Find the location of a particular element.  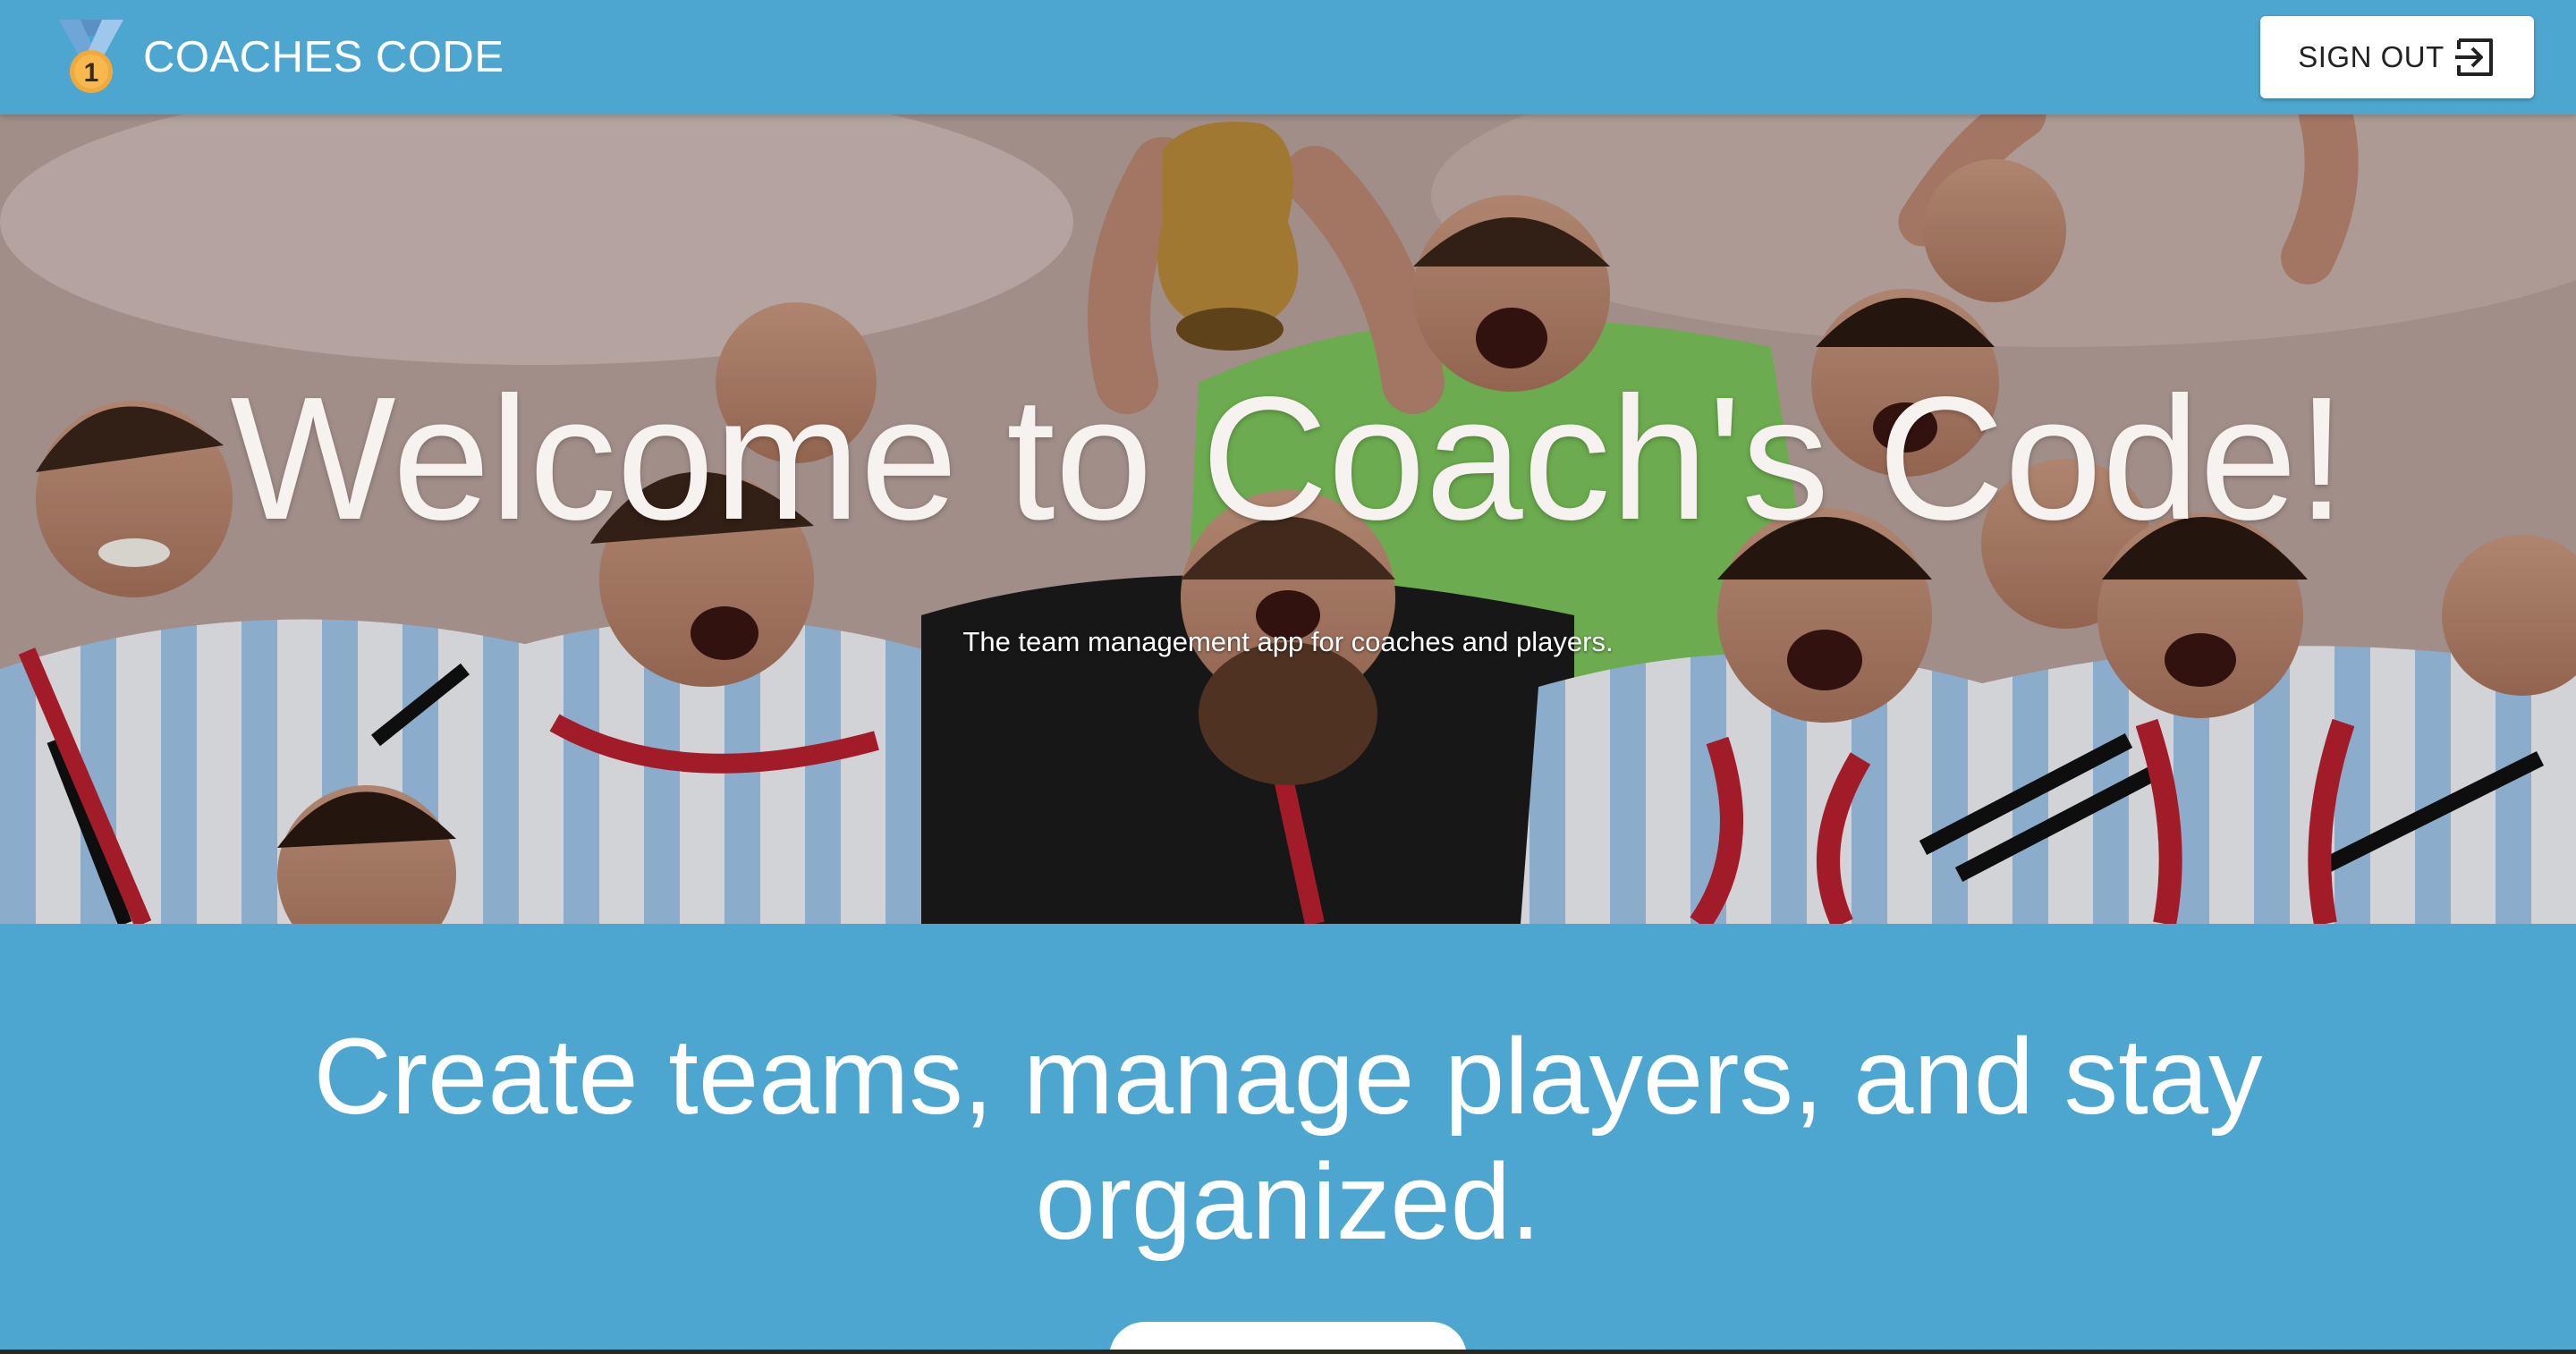

sign-out-button: SIGN OUT is located at coordinates (2397, 57).